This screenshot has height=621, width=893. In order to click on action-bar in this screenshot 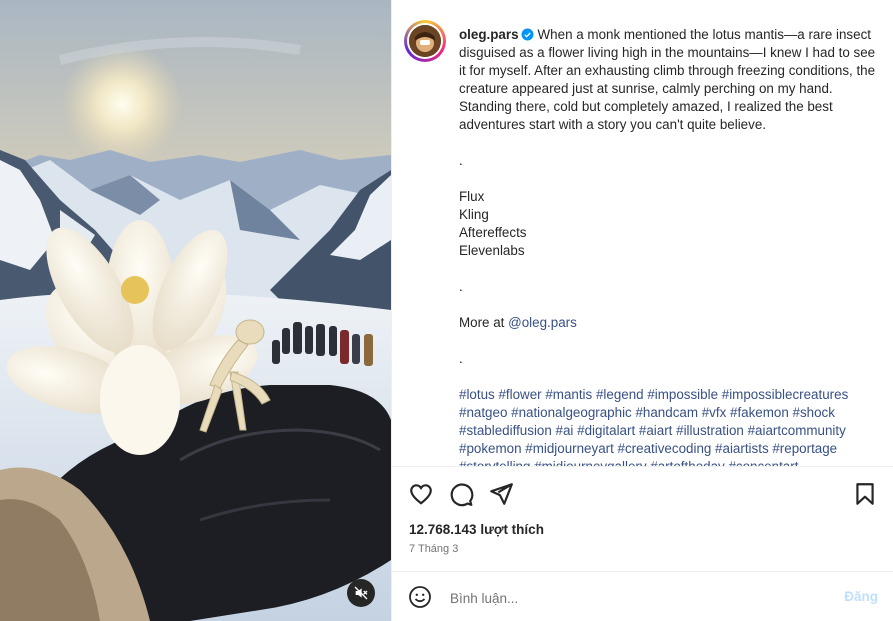, I will do `click(461, 494)`.